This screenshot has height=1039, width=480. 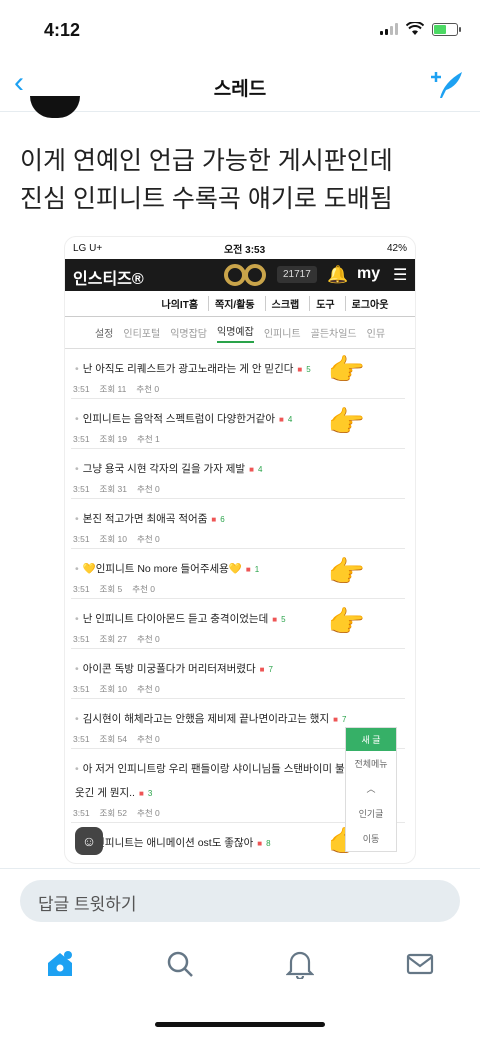 What do you see at coordinates (282, 334) in the screenshot?
I see `image-tab: 인피니트` at bounding box center [282, 334].